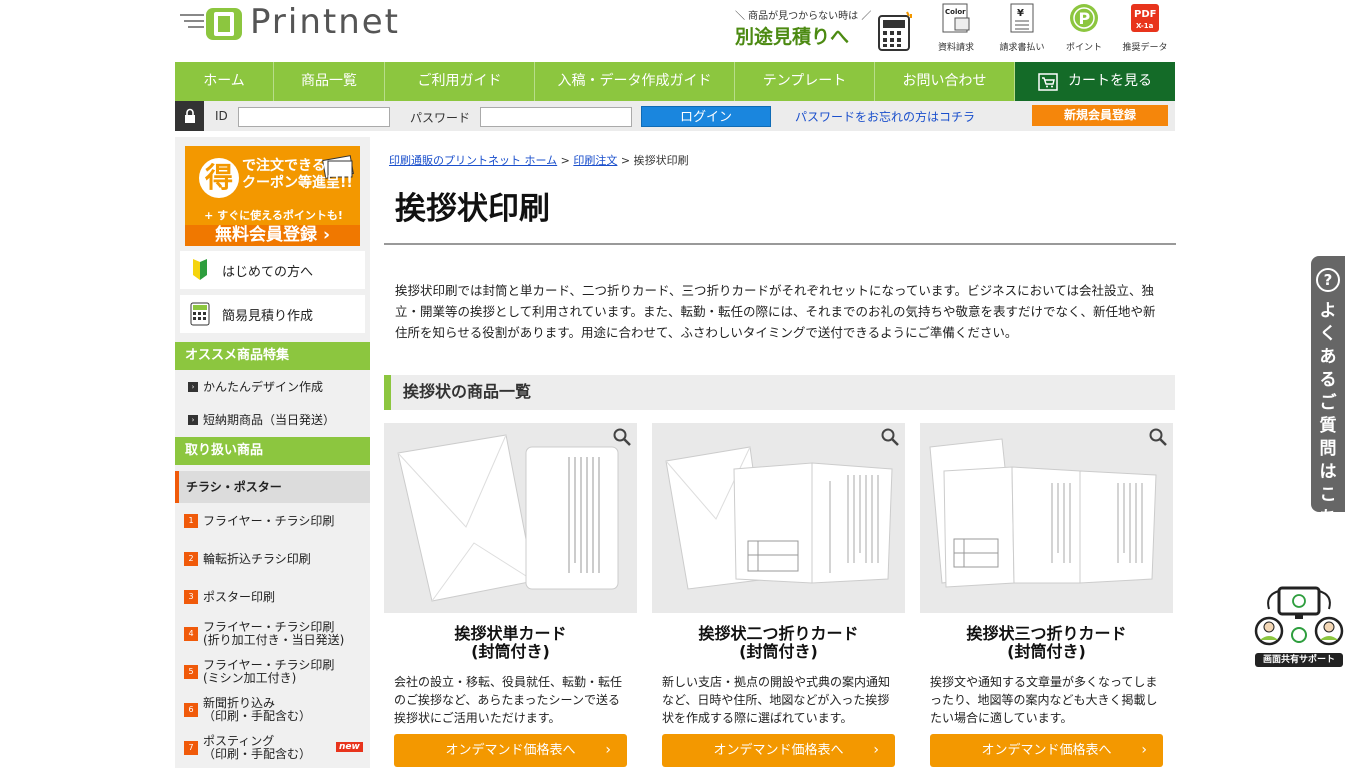  Describe the element at coordinates (189, 116) in the screenshot. I see `lock-icon` at that location.